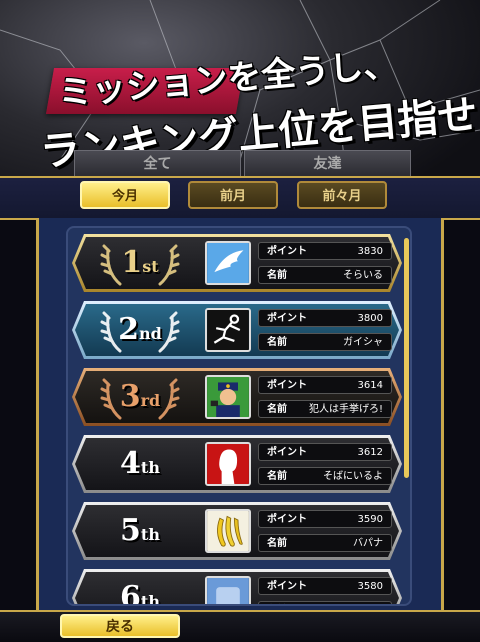  What do you see at coordinates (130, 463) in the screenshot?
I see `rank-number: 4` at bounding box center [130, 463].